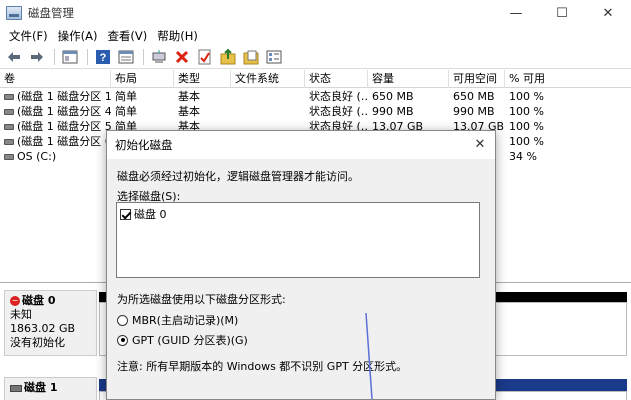 The height and width of the screenshot is (400, 631). I want to click on connect-icon, so click(159, 57).